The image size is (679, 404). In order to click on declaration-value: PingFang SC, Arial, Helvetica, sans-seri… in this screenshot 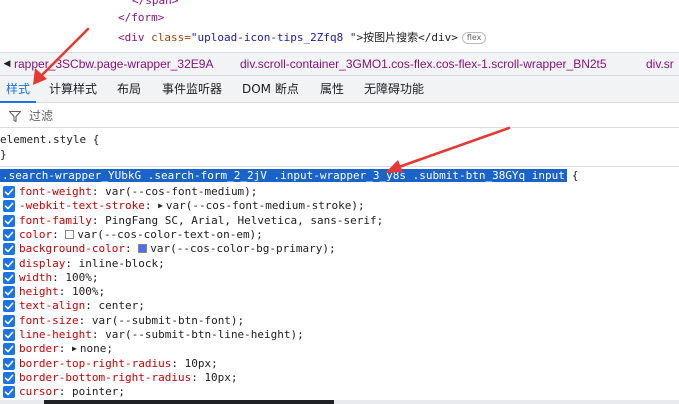, I will do `click(244, 220)`.